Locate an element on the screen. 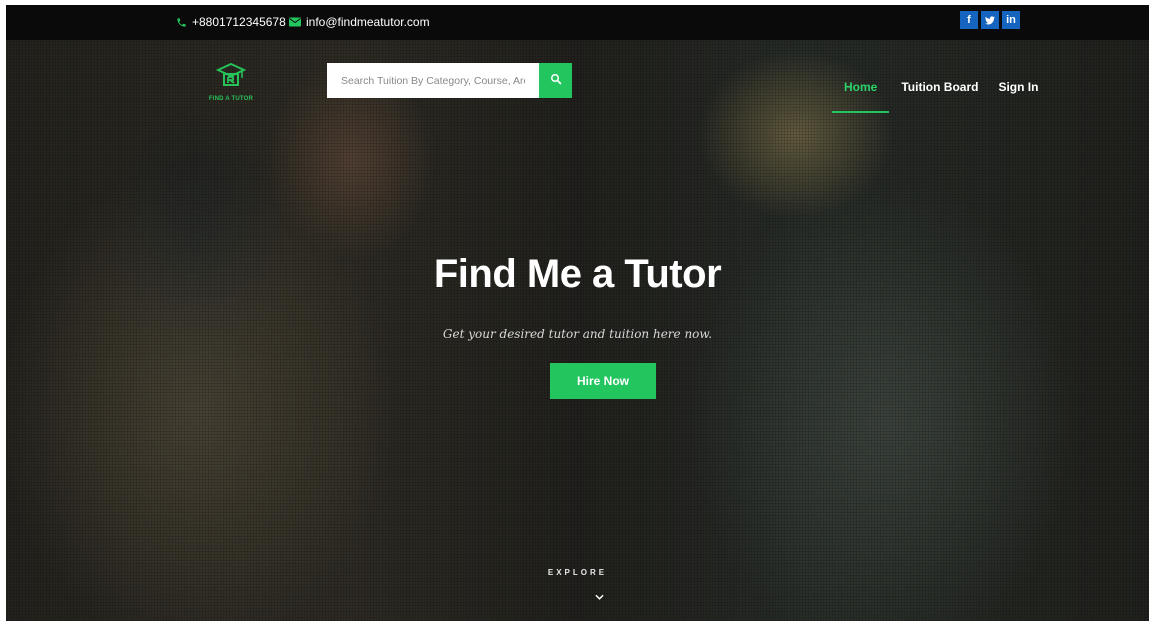 The width and height of the screenshot is (1153, 622). twitter-icon is located at coordinates (990, 20).